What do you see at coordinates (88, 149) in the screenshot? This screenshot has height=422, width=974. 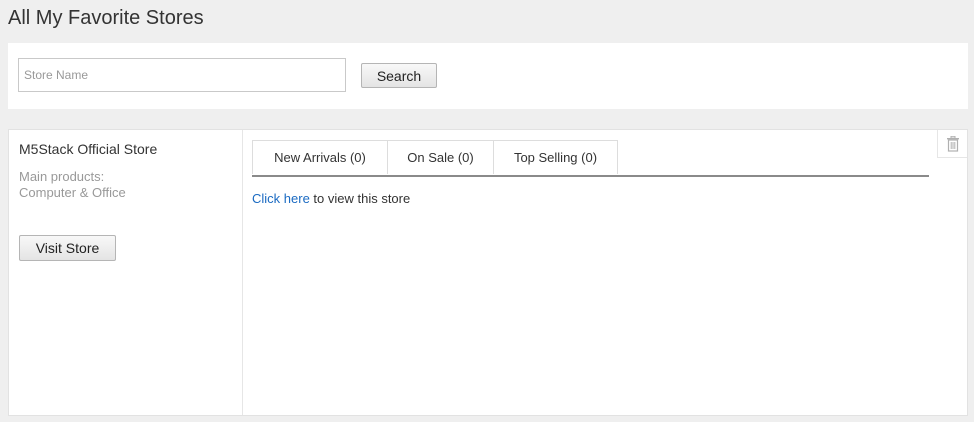 I see `store-name: M5Stack Official Store` at bounding box center [88, 149].